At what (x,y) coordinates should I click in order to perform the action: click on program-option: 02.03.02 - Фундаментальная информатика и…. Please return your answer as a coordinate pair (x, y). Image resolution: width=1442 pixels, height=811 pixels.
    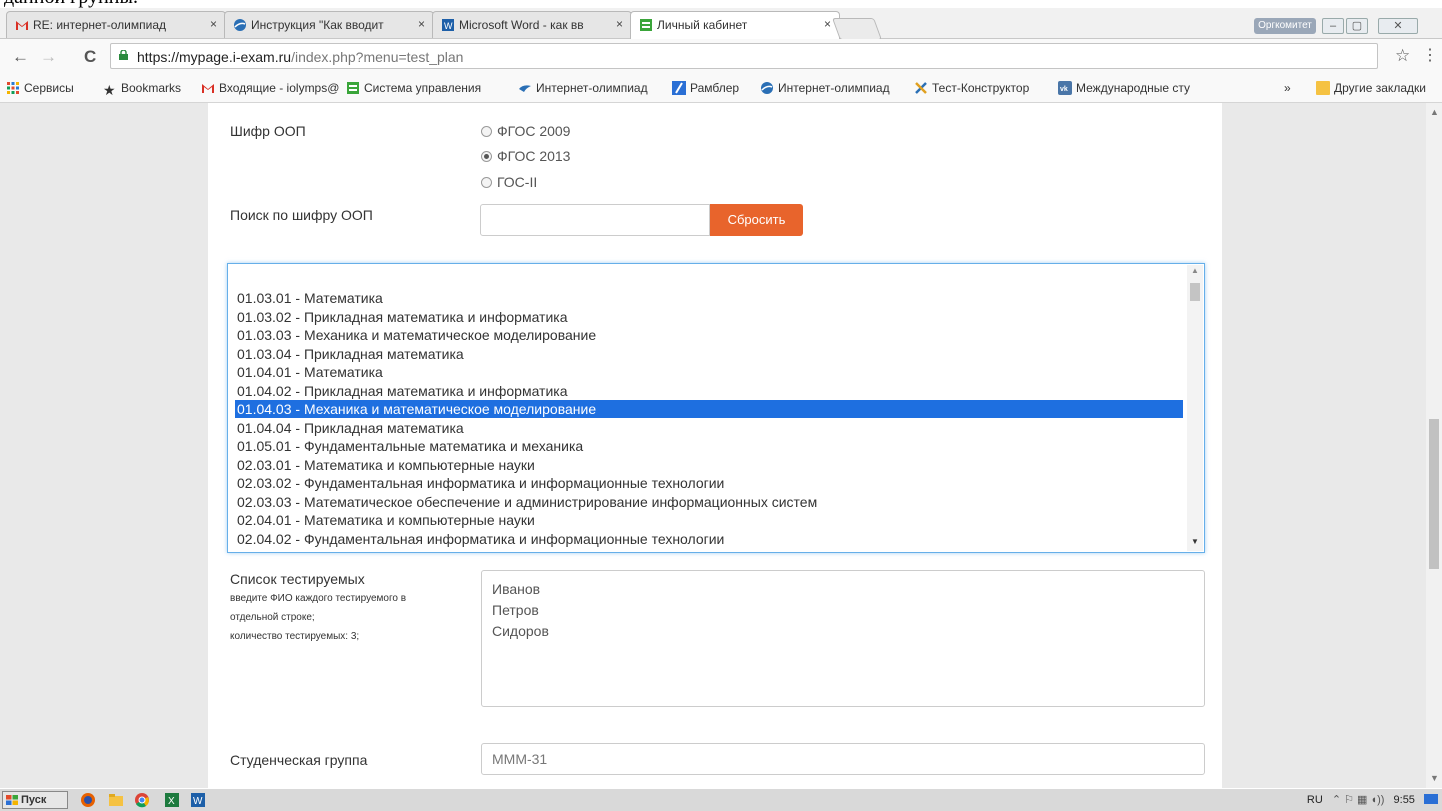
    Looking at the image, I should click on (709, 483).